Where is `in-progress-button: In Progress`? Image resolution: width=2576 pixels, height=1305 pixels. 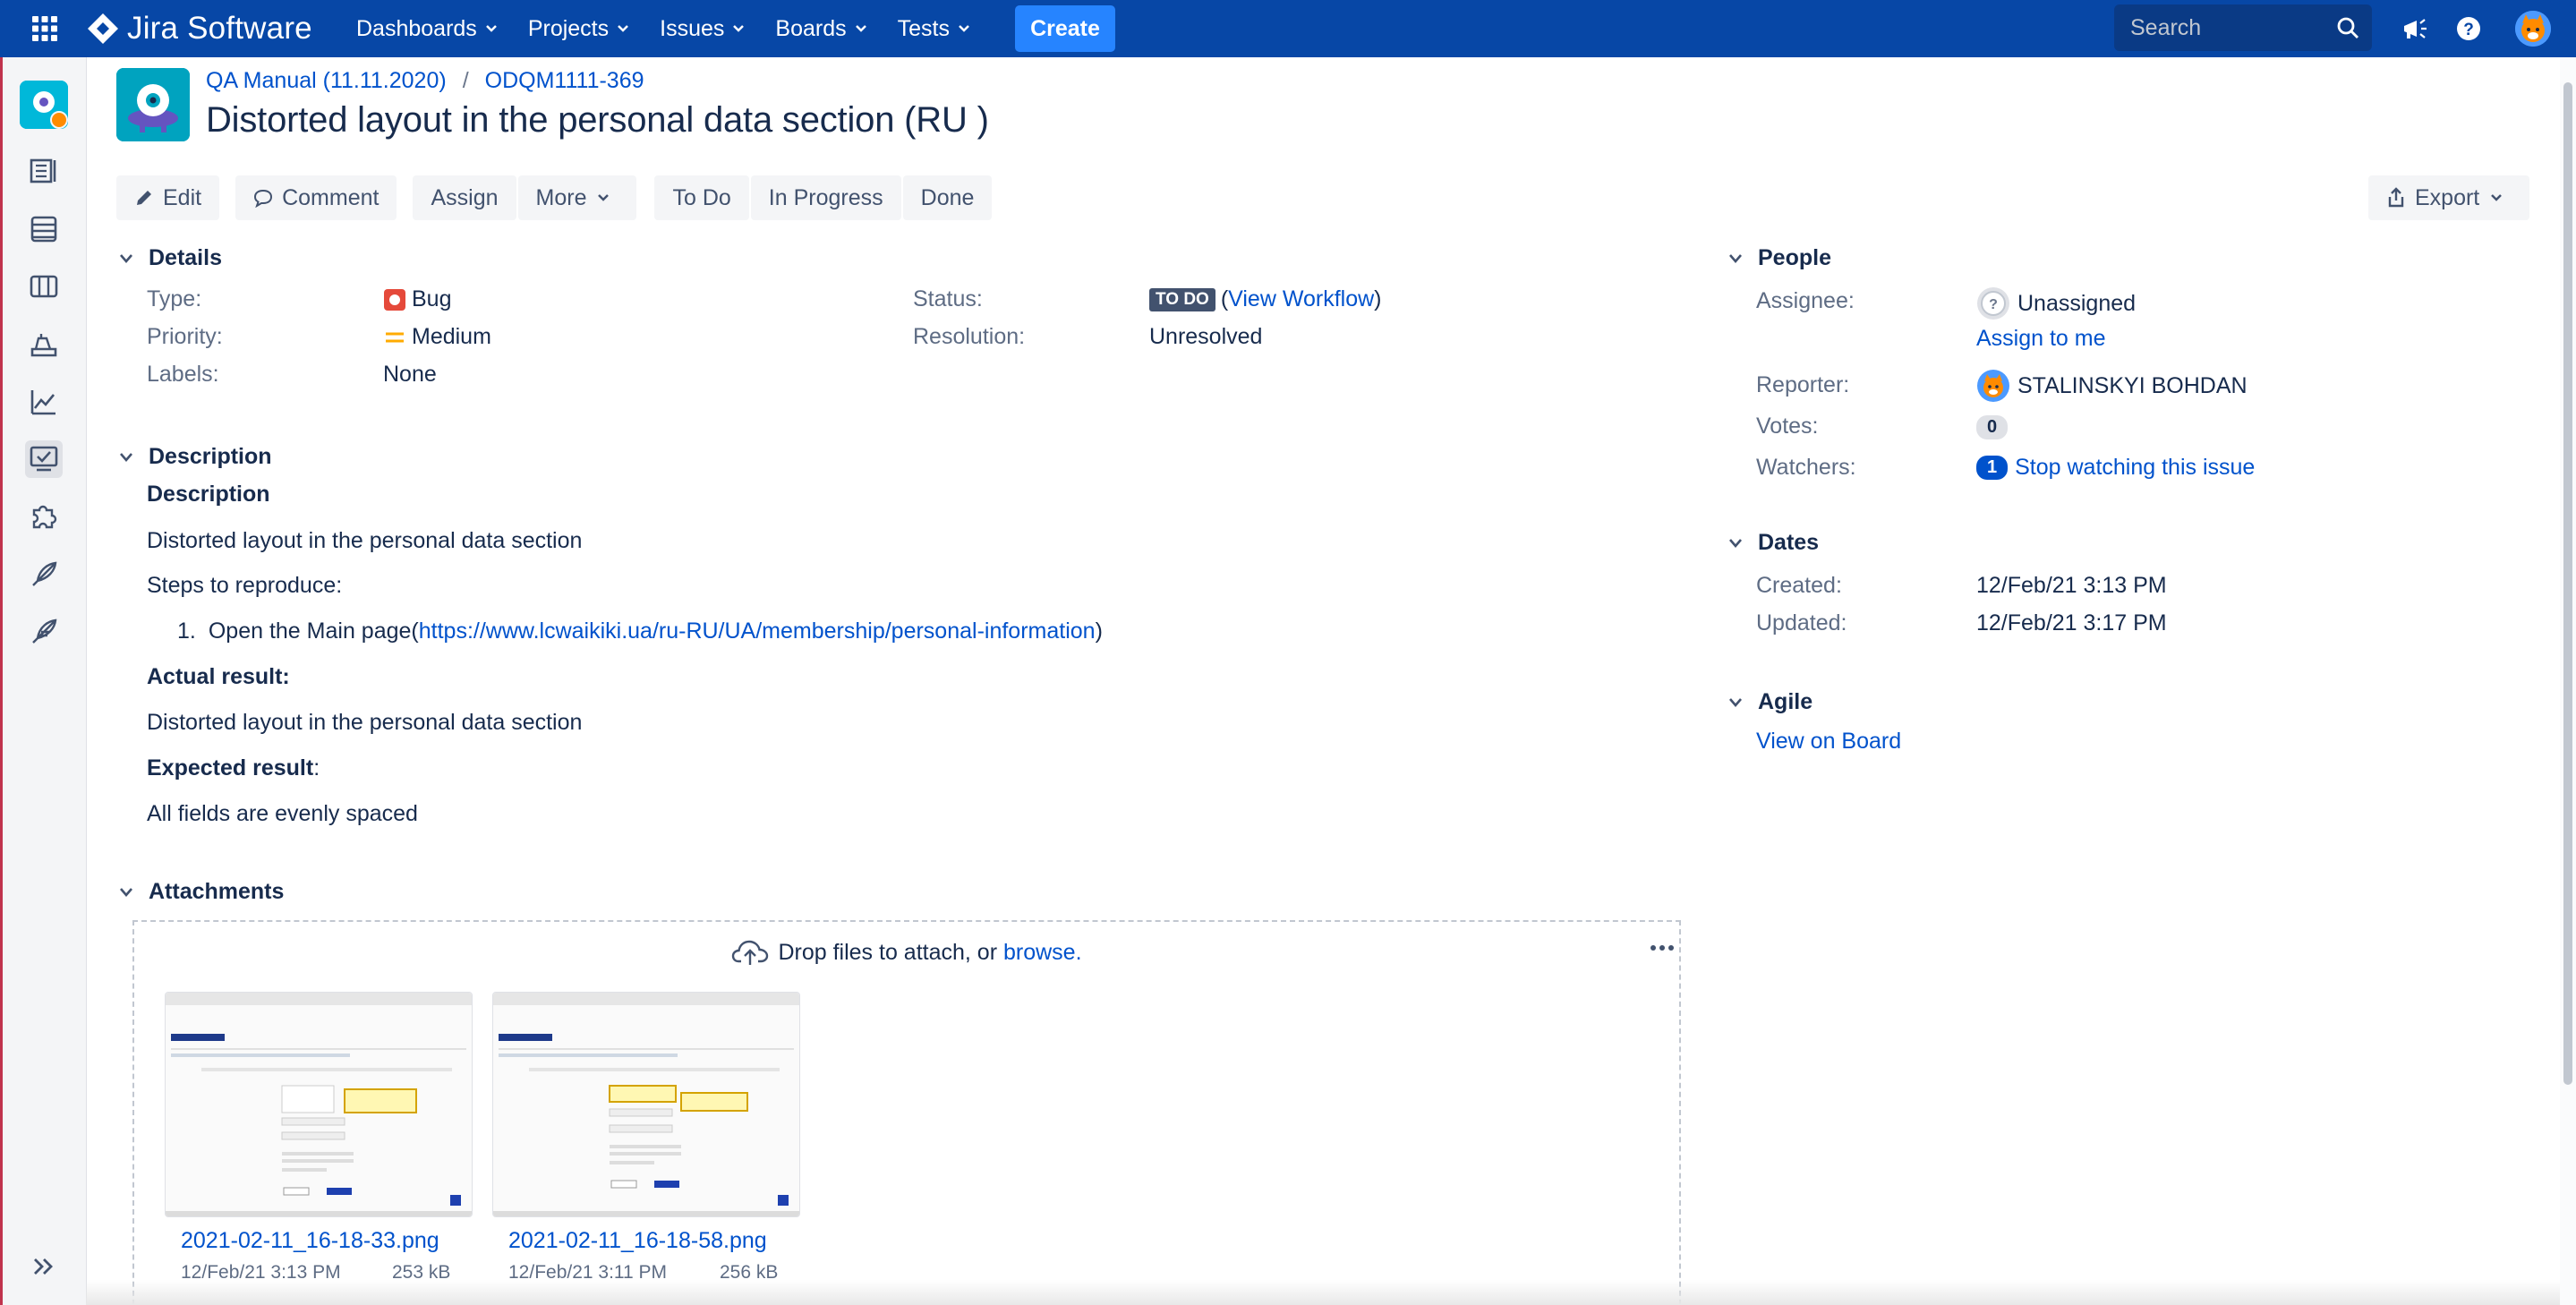 in-progress-button: In Progress is located at coordinates (825, 197).